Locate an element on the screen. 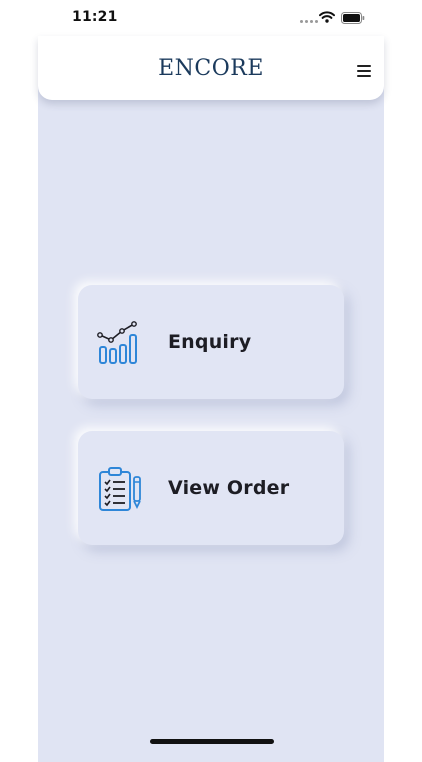 This screenshot has width=422, height=762. app-title: ENCORE is located at coordinates (211, 68).